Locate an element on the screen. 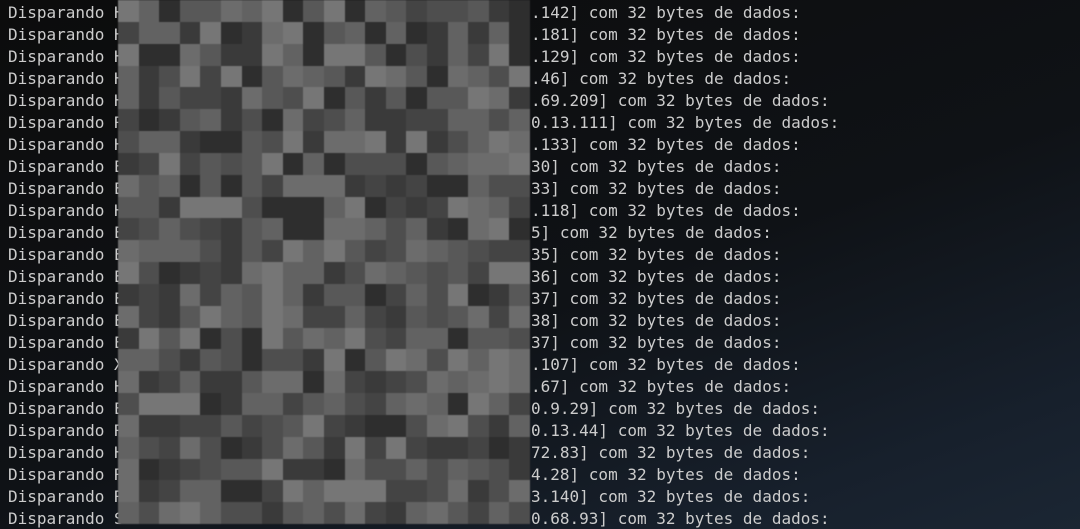 This screenshot has width=1080, height=529. line-suffix: 3.140] com 32 bytes de dados: is located at coordinates (671, 496).